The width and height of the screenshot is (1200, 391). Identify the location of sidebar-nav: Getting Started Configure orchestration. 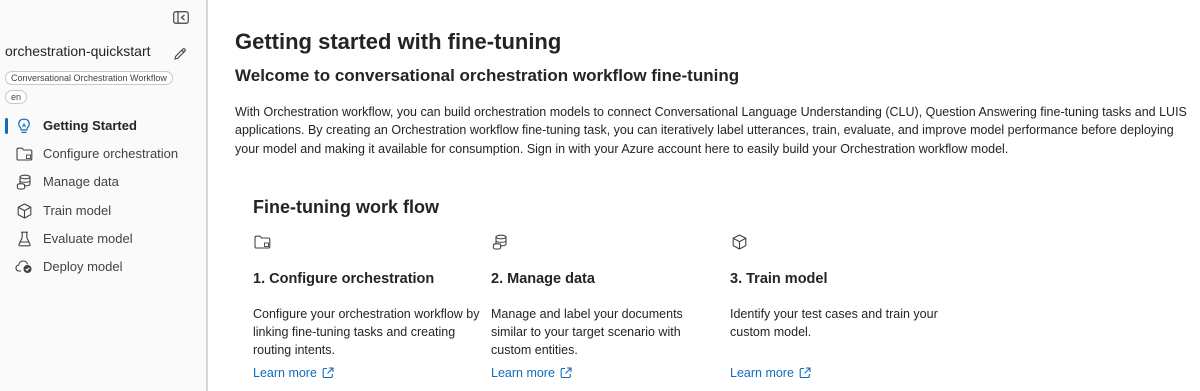
(103, 196).